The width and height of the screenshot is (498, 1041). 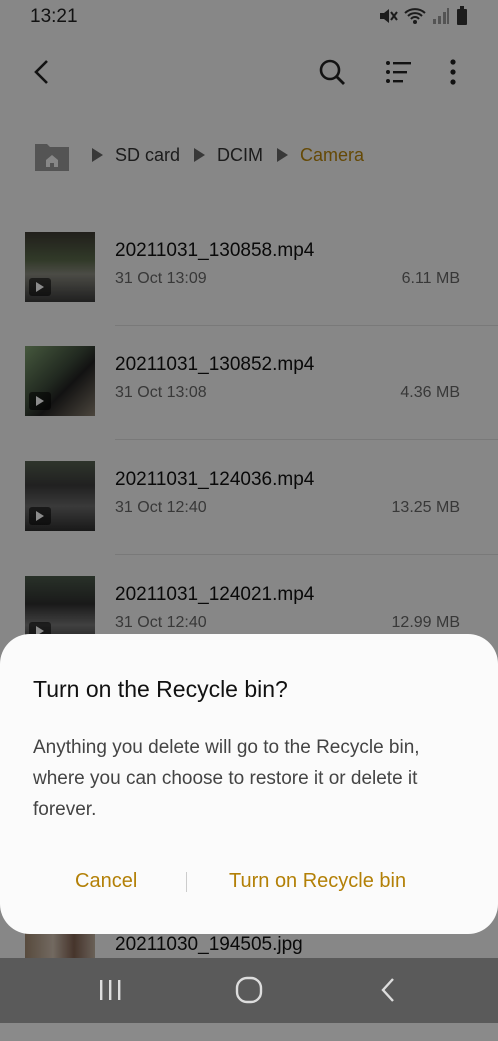 What do you see at coordinates (106, 881) in the screenshot?
I see `cancel-button: Cancel` at bounding box center [106, 881].